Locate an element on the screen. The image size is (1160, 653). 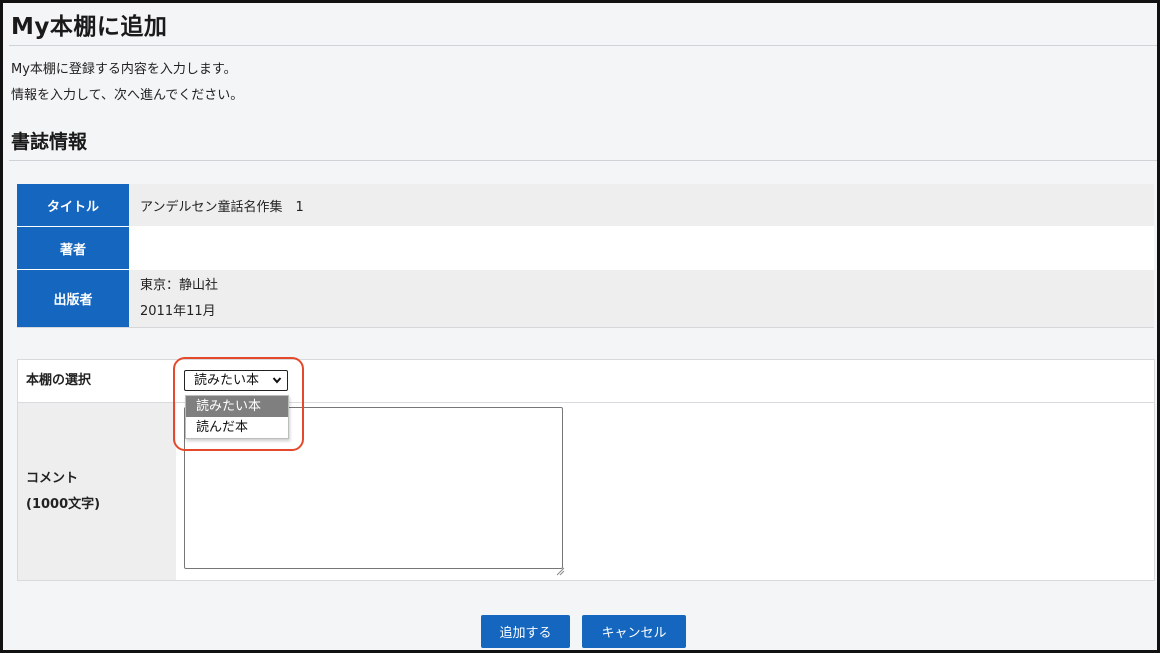
intro-text-line2: 情報を入力して、次へ進んでください。 is located at coordinates (127, 95).